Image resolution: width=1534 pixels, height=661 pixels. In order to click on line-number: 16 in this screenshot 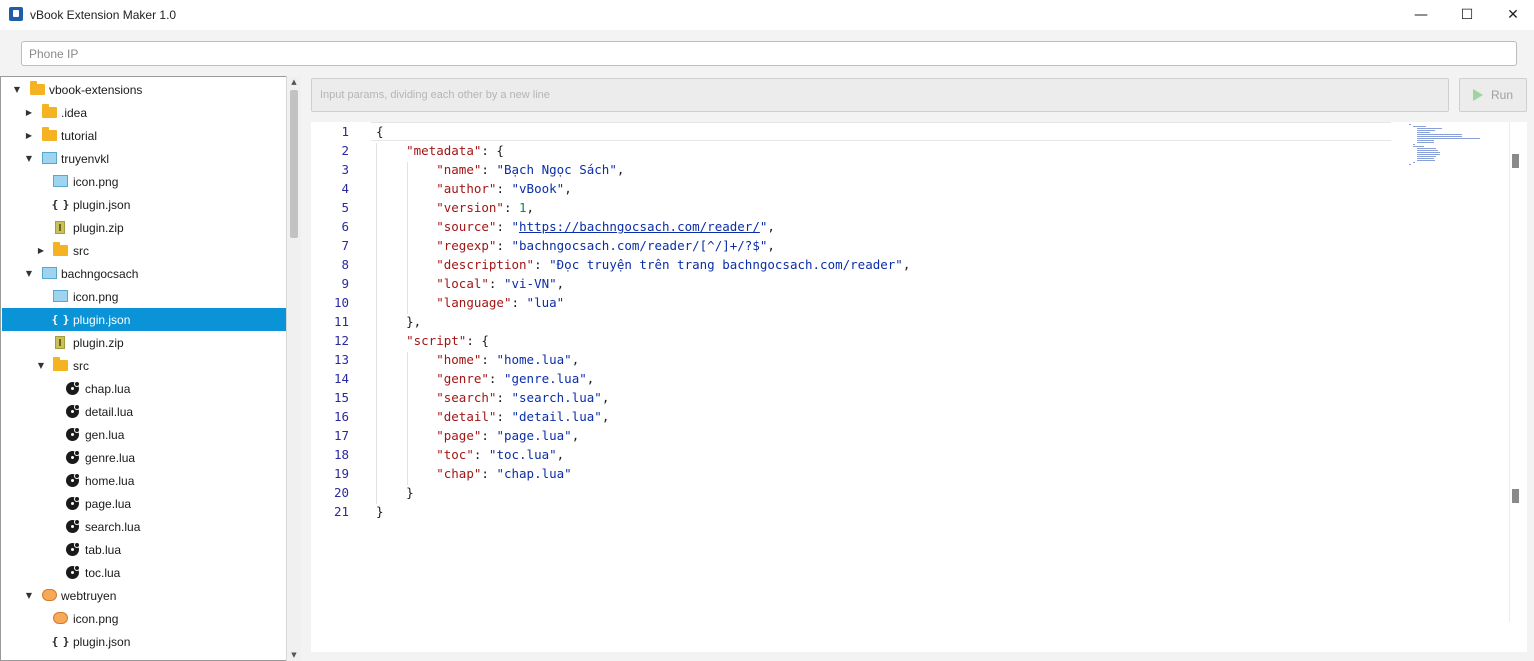, I will do `click(341, 416)`.